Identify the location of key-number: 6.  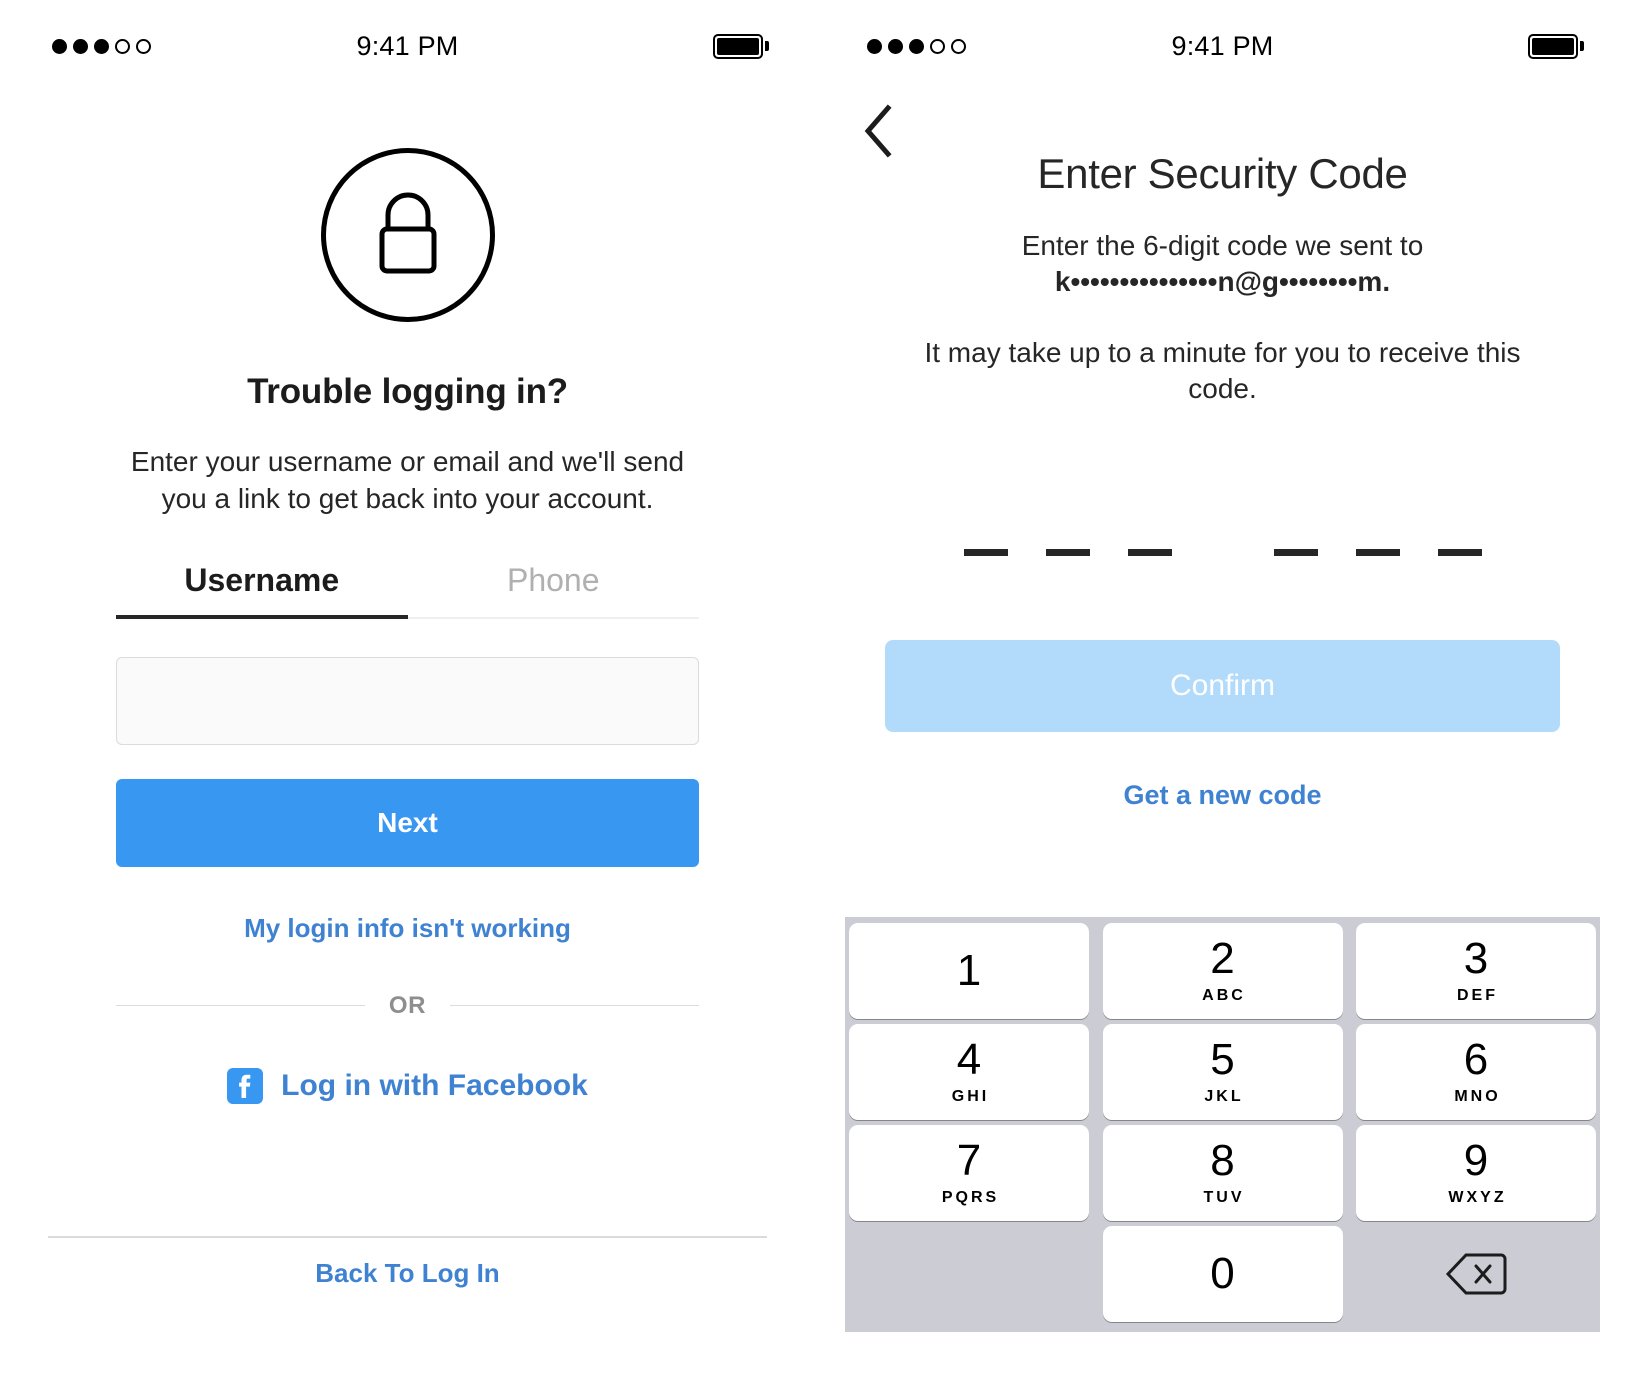
(1476, 1059).